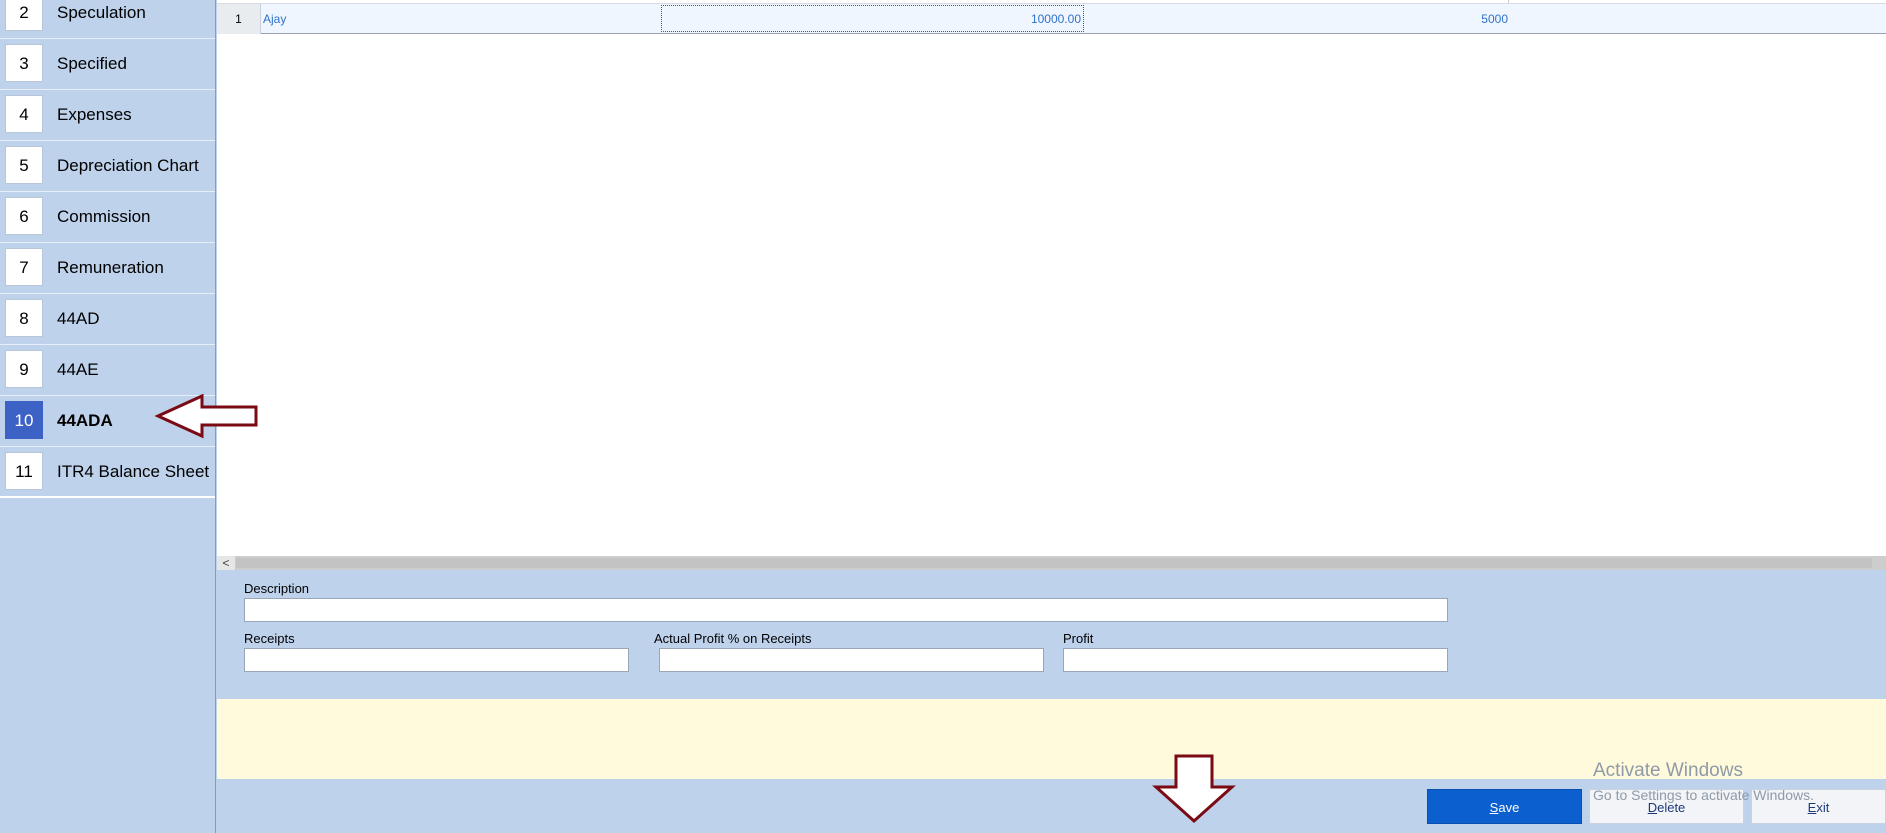 Image resolution: width=1886 pixels, height=833 pixels. Describe the element at coordinates (1255, 660) in the screenshot. I see `profit-input` at that location.